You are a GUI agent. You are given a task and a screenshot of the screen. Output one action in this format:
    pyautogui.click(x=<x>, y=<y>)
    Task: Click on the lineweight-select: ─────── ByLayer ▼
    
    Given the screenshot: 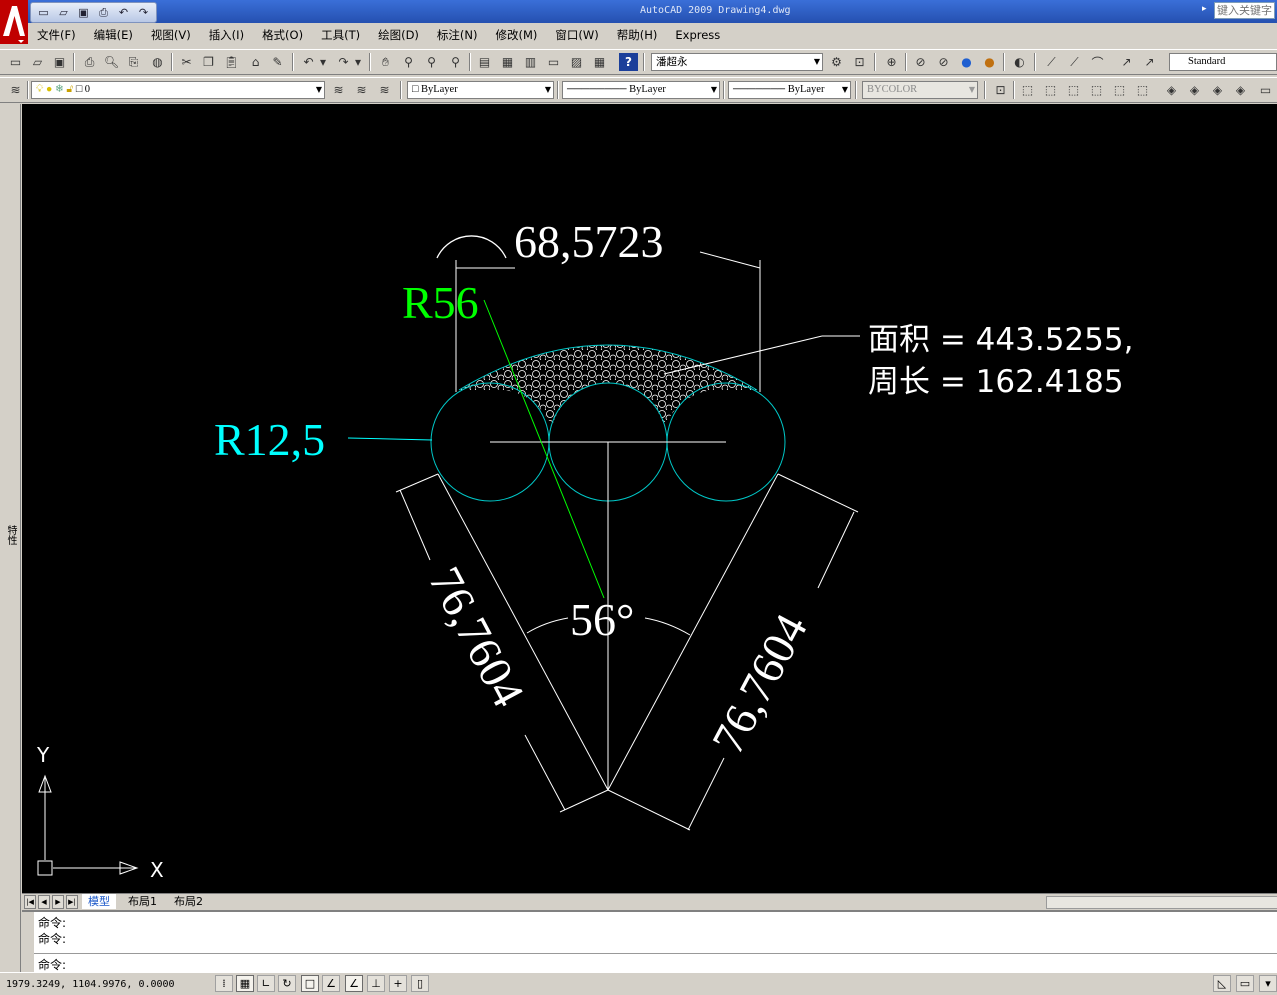 What is the action you would take?
    pyautogui.click(x=789, y=90)
    